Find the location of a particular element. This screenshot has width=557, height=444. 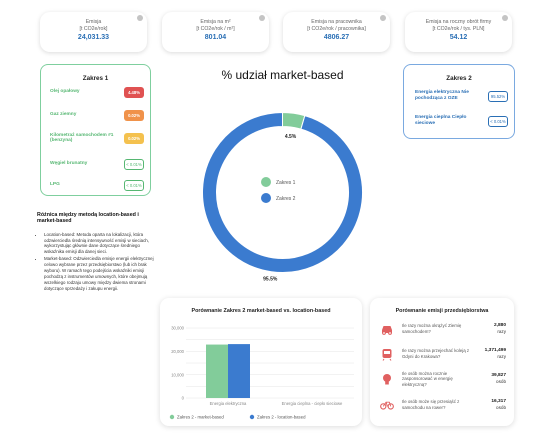

scope2-item-name: Energia elektryczna Nie pochodząca z OZE is located at coordinates (442, 95).